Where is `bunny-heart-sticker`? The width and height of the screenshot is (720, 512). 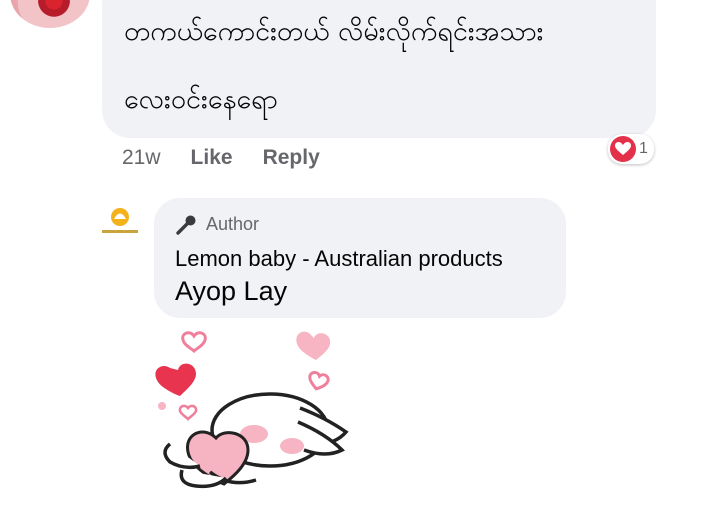 bunny-heart-sticker is located at coordinates (255, 412).